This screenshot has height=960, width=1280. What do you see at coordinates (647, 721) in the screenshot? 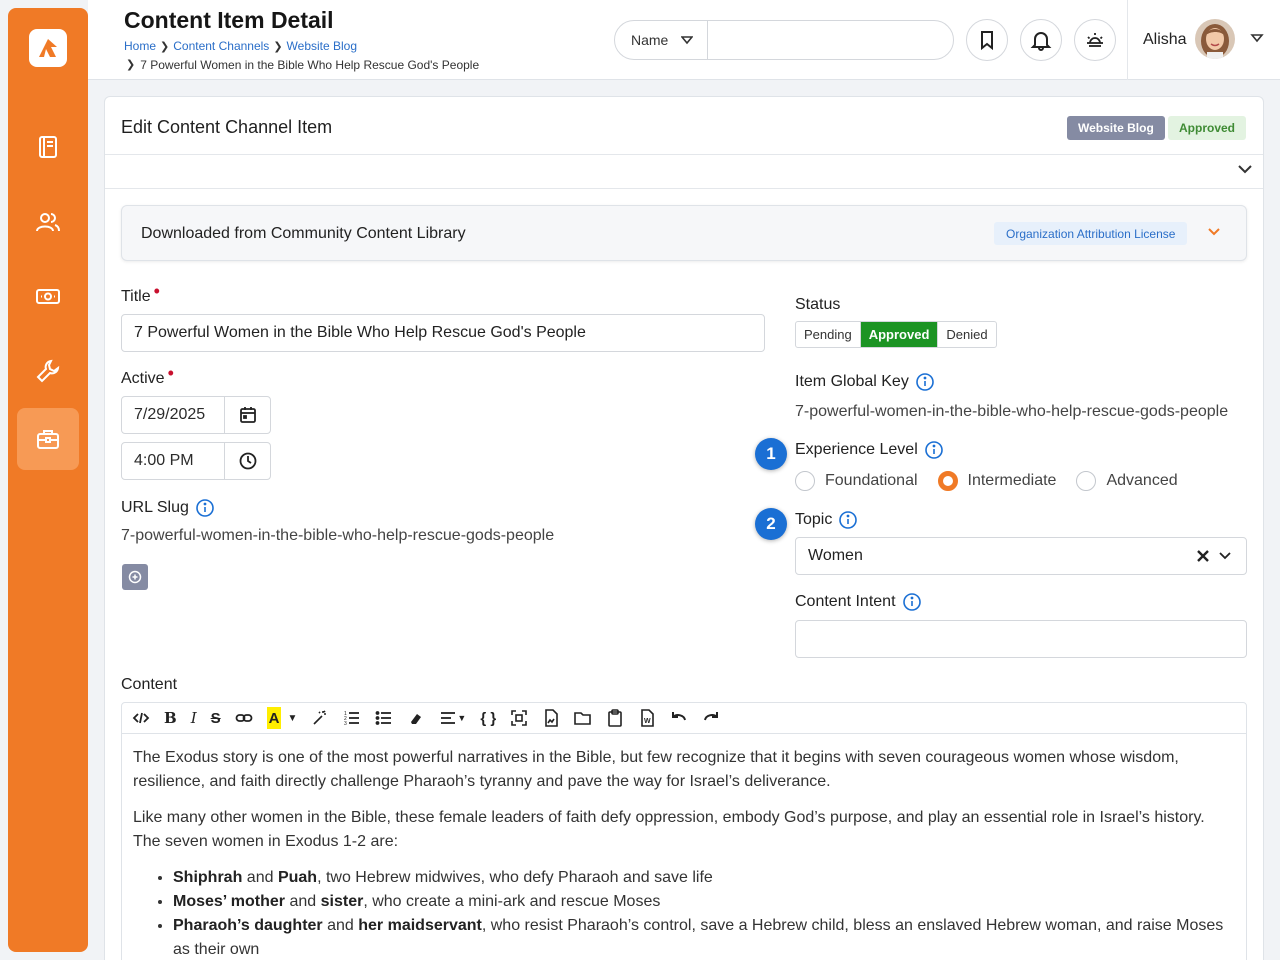
I see `svg-text: W` at bounding box center [647, 721].